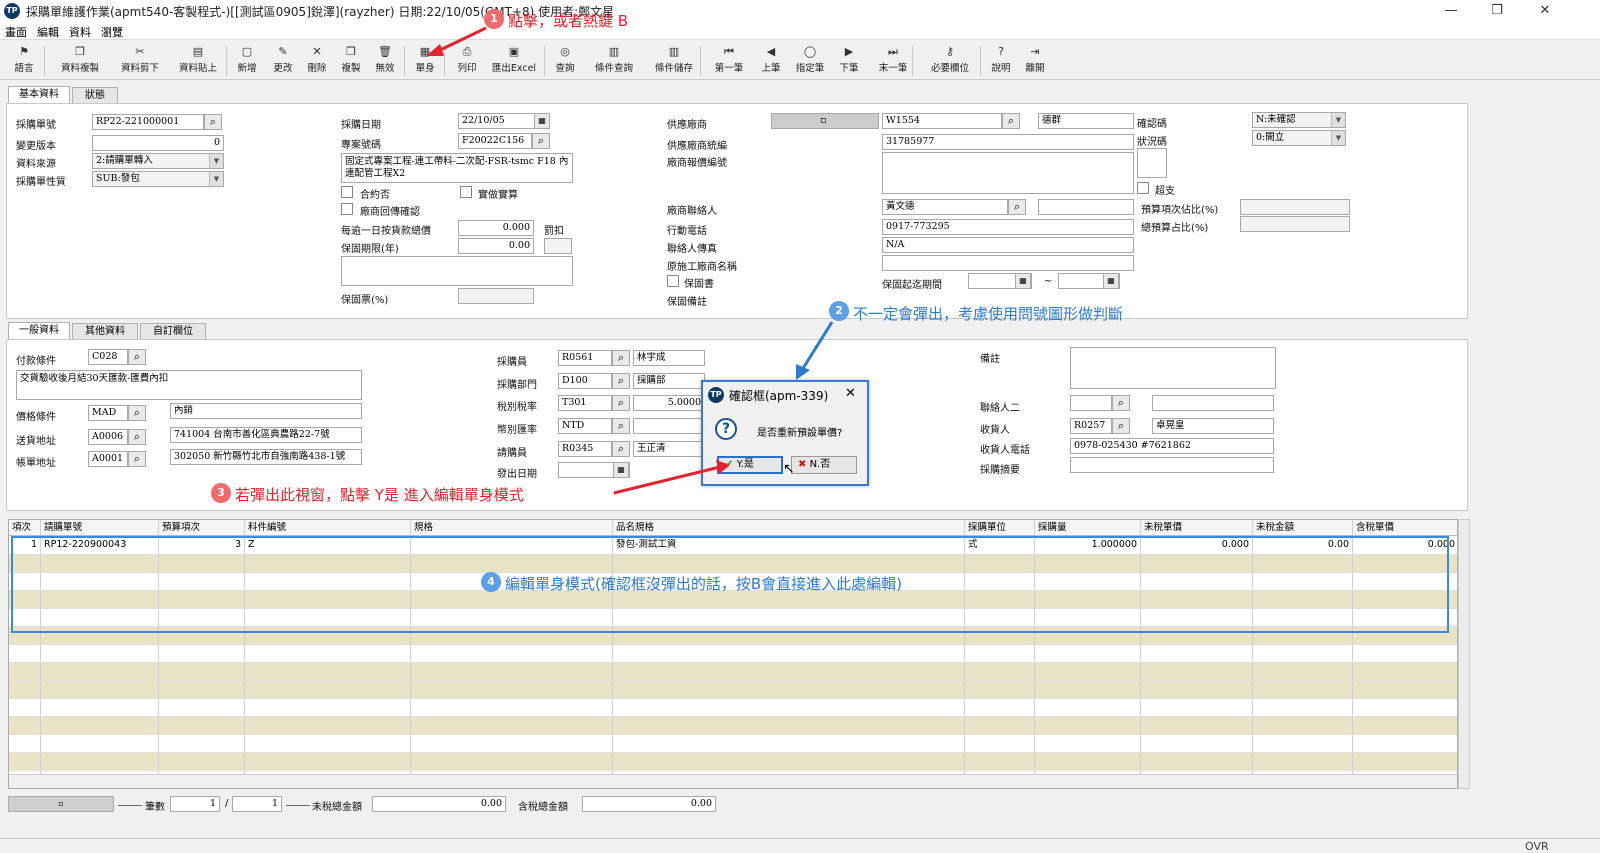 Image resolution: width=1600 pixels, height=853 pixels. What do you see at coordinates (839, 311) in the screenshot?
I see `annotation-badge-2: 2` at bounding box center [839, 311].